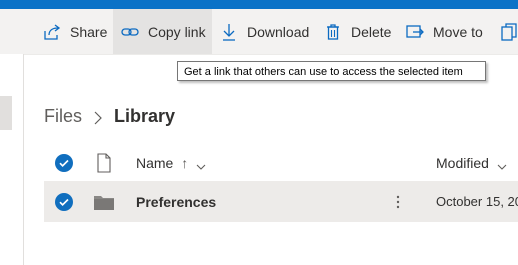  What do you see at coordinates (52, 32) in the screenshot?
I see `share-icon` at bounding box center [52, 32].